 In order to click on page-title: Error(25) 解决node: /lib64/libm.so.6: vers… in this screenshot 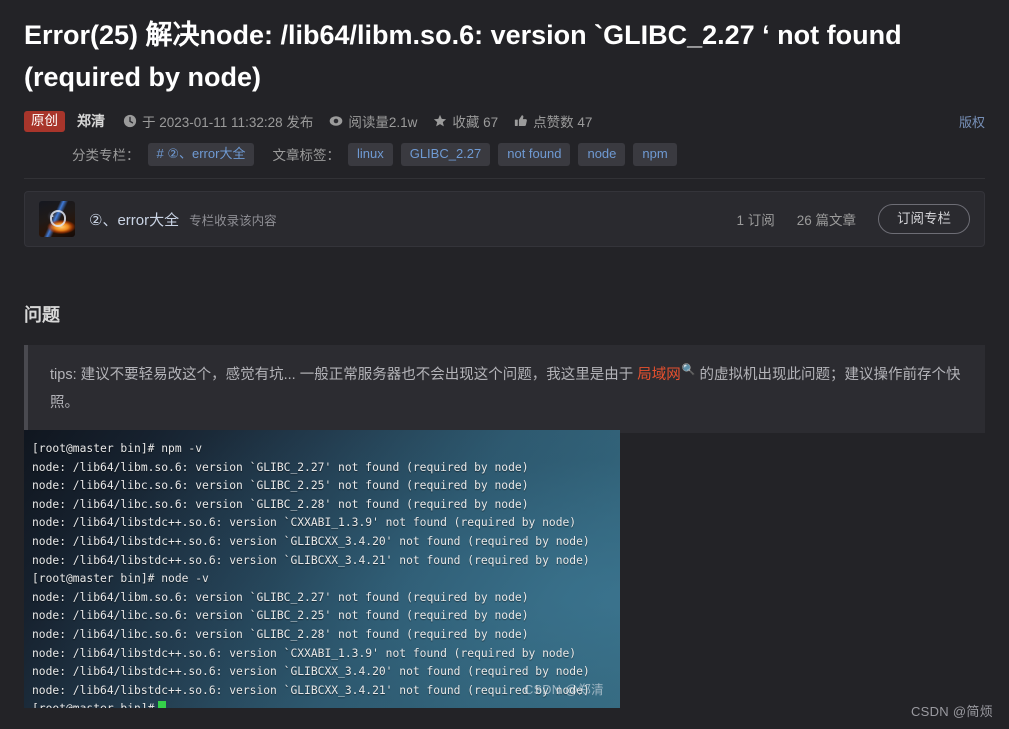, I will do `click(463, 56)`.